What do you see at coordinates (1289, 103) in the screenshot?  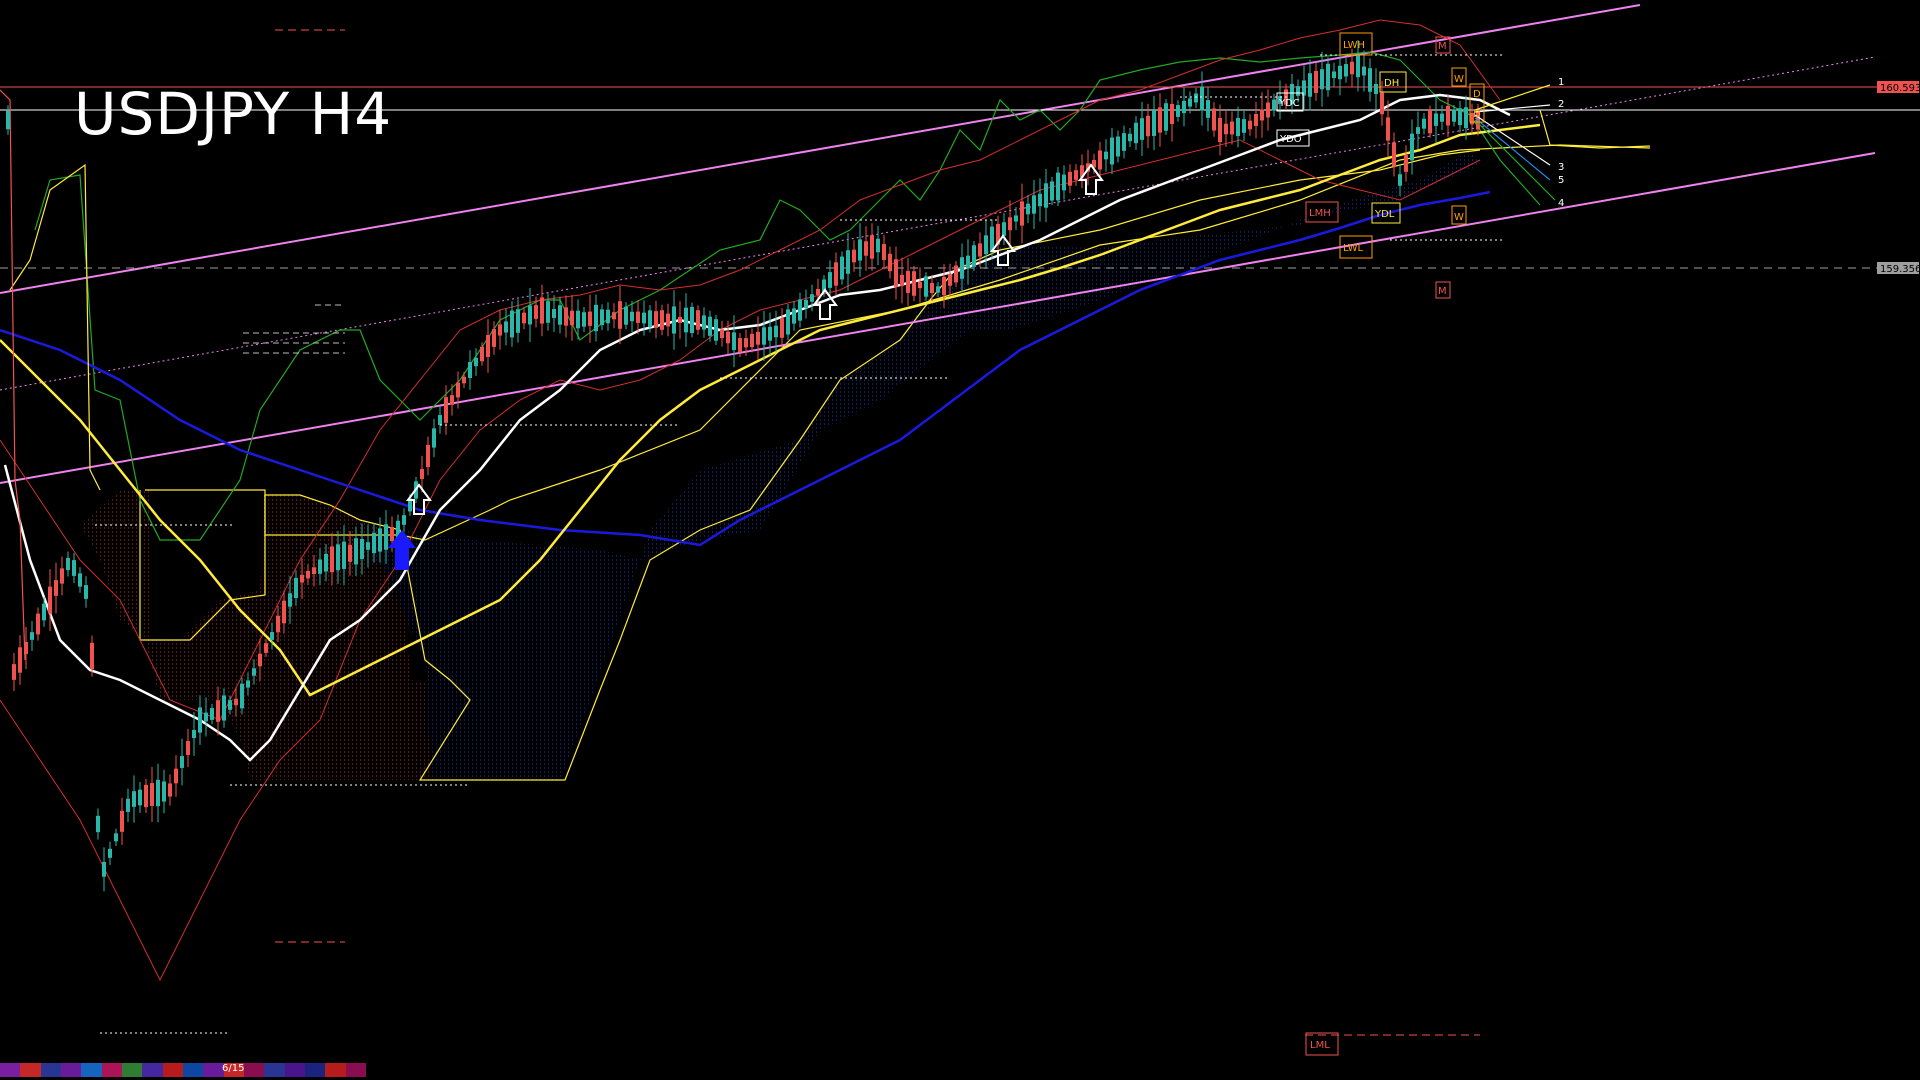 I see `marker-ydc: YDC` at bounding box center [1289, 103].